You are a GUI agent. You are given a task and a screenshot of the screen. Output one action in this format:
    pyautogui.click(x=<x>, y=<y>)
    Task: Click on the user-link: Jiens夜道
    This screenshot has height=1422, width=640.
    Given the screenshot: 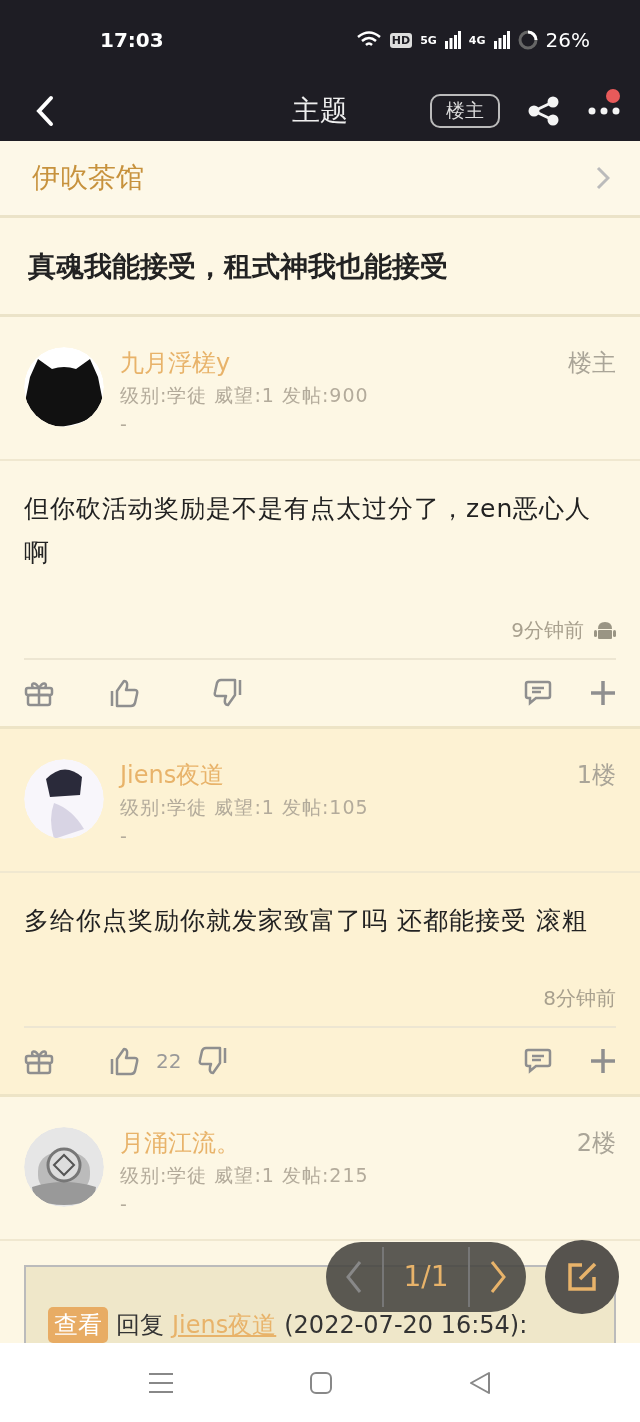 What is the action you would take?
    pyautogui.click(x=224, y=1325)
    